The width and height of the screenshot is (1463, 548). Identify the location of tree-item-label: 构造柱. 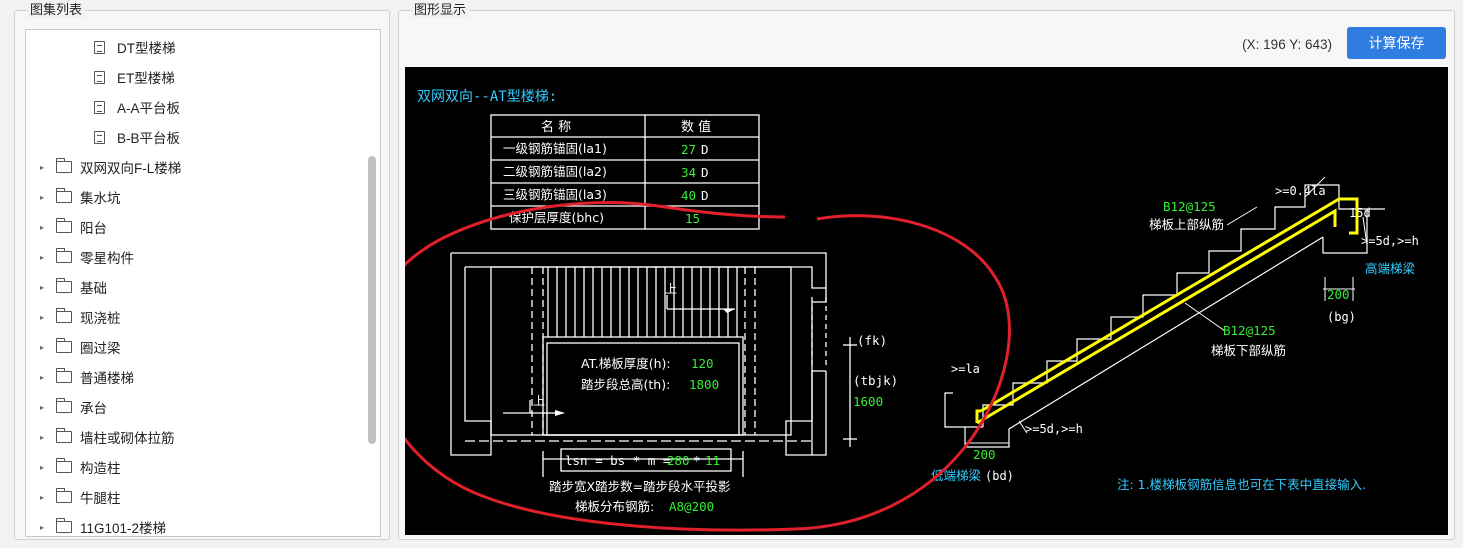
(100, 468).